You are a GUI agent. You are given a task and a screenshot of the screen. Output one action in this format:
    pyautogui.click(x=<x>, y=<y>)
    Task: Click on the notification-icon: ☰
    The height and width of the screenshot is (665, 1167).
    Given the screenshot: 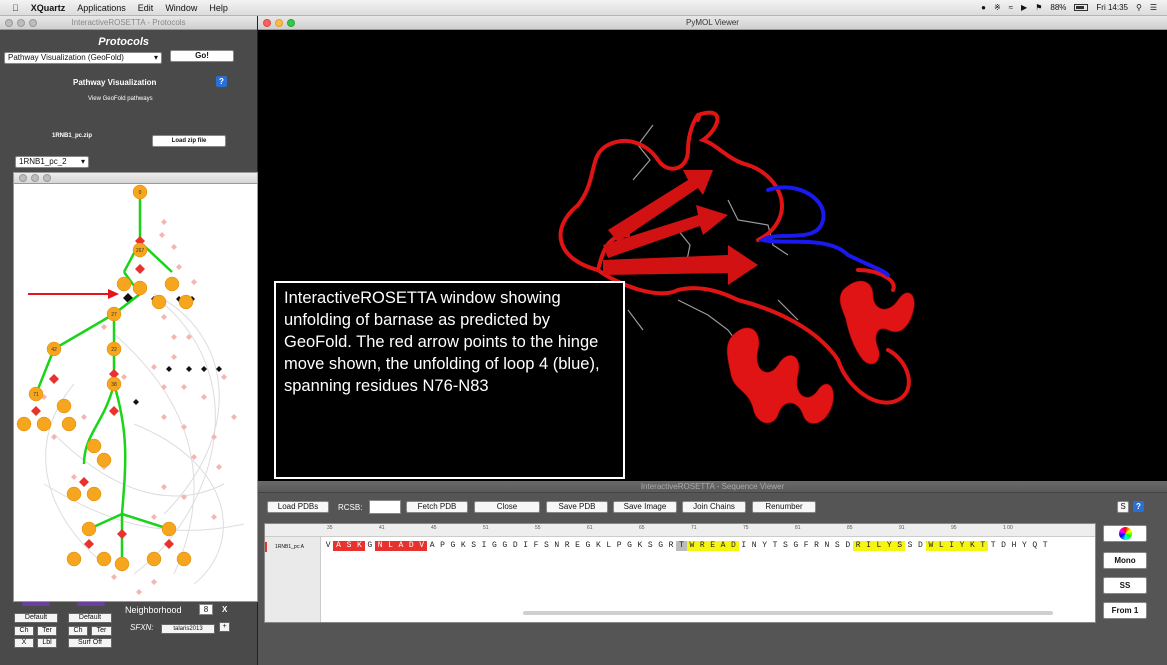 What is the action you would take?
    pyautogui.click(x=1153, y=7)
    